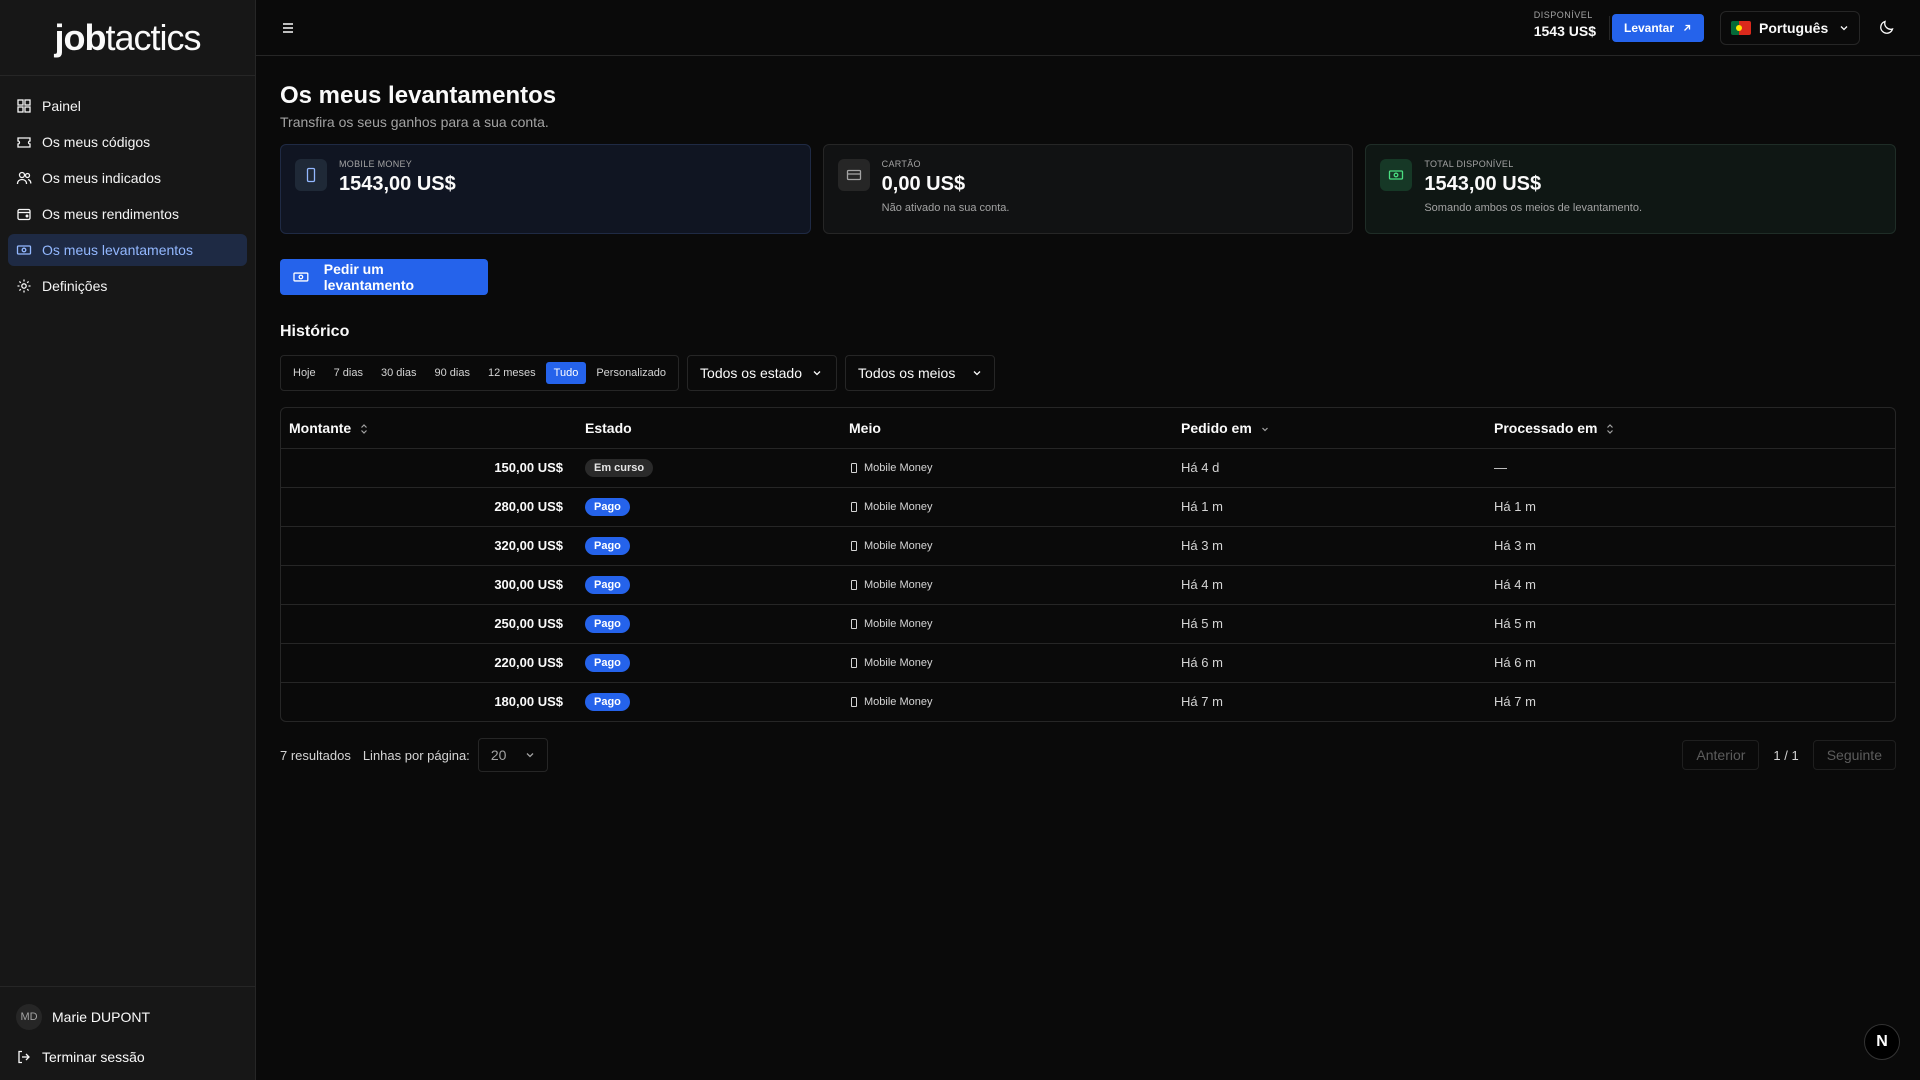  What do you see at coordinates (127, 286) in the screenshot?
I see `sidebar-item-definicoes: Definições` at bounding box center [127, 286].